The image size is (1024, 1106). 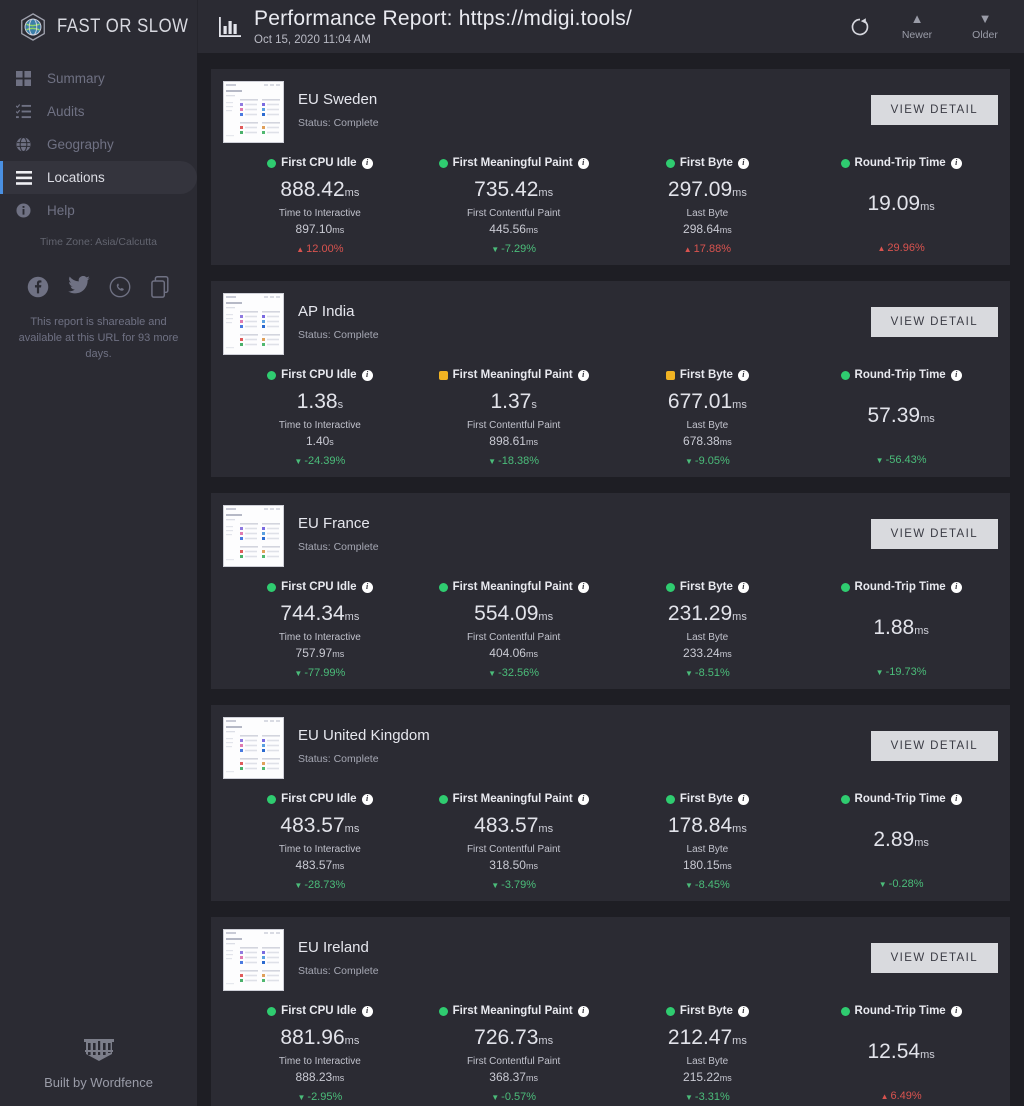 I want to click on sidebar-item-locations: Locations, so click(x=98, y=177).